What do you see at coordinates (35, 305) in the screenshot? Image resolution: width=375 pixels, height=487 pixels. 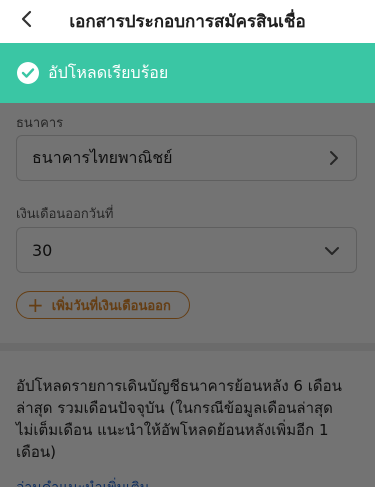 I see `plus-icon: +` at bounding box center [35, 305].